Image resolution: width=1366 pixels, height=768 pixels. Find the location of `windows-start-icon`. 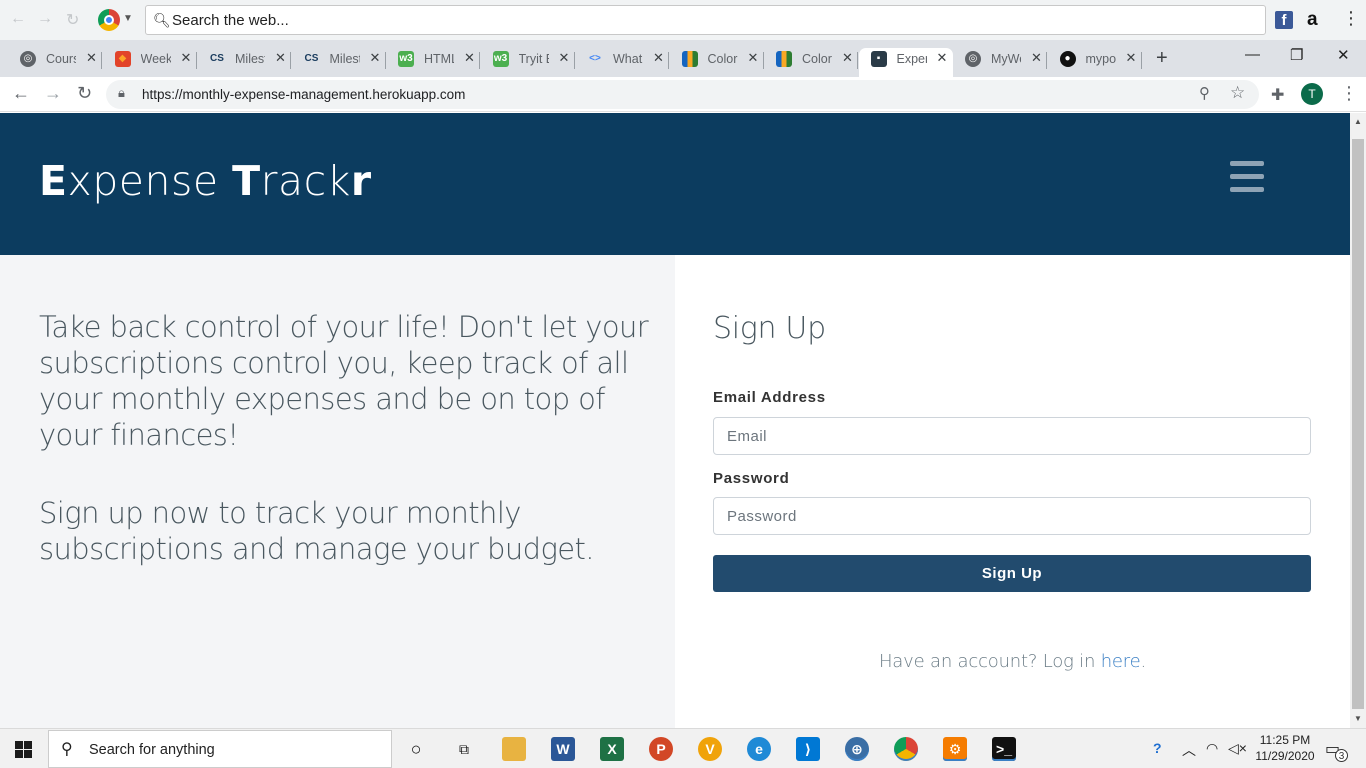

windows-start-icon is located at coordinates (23, 749).